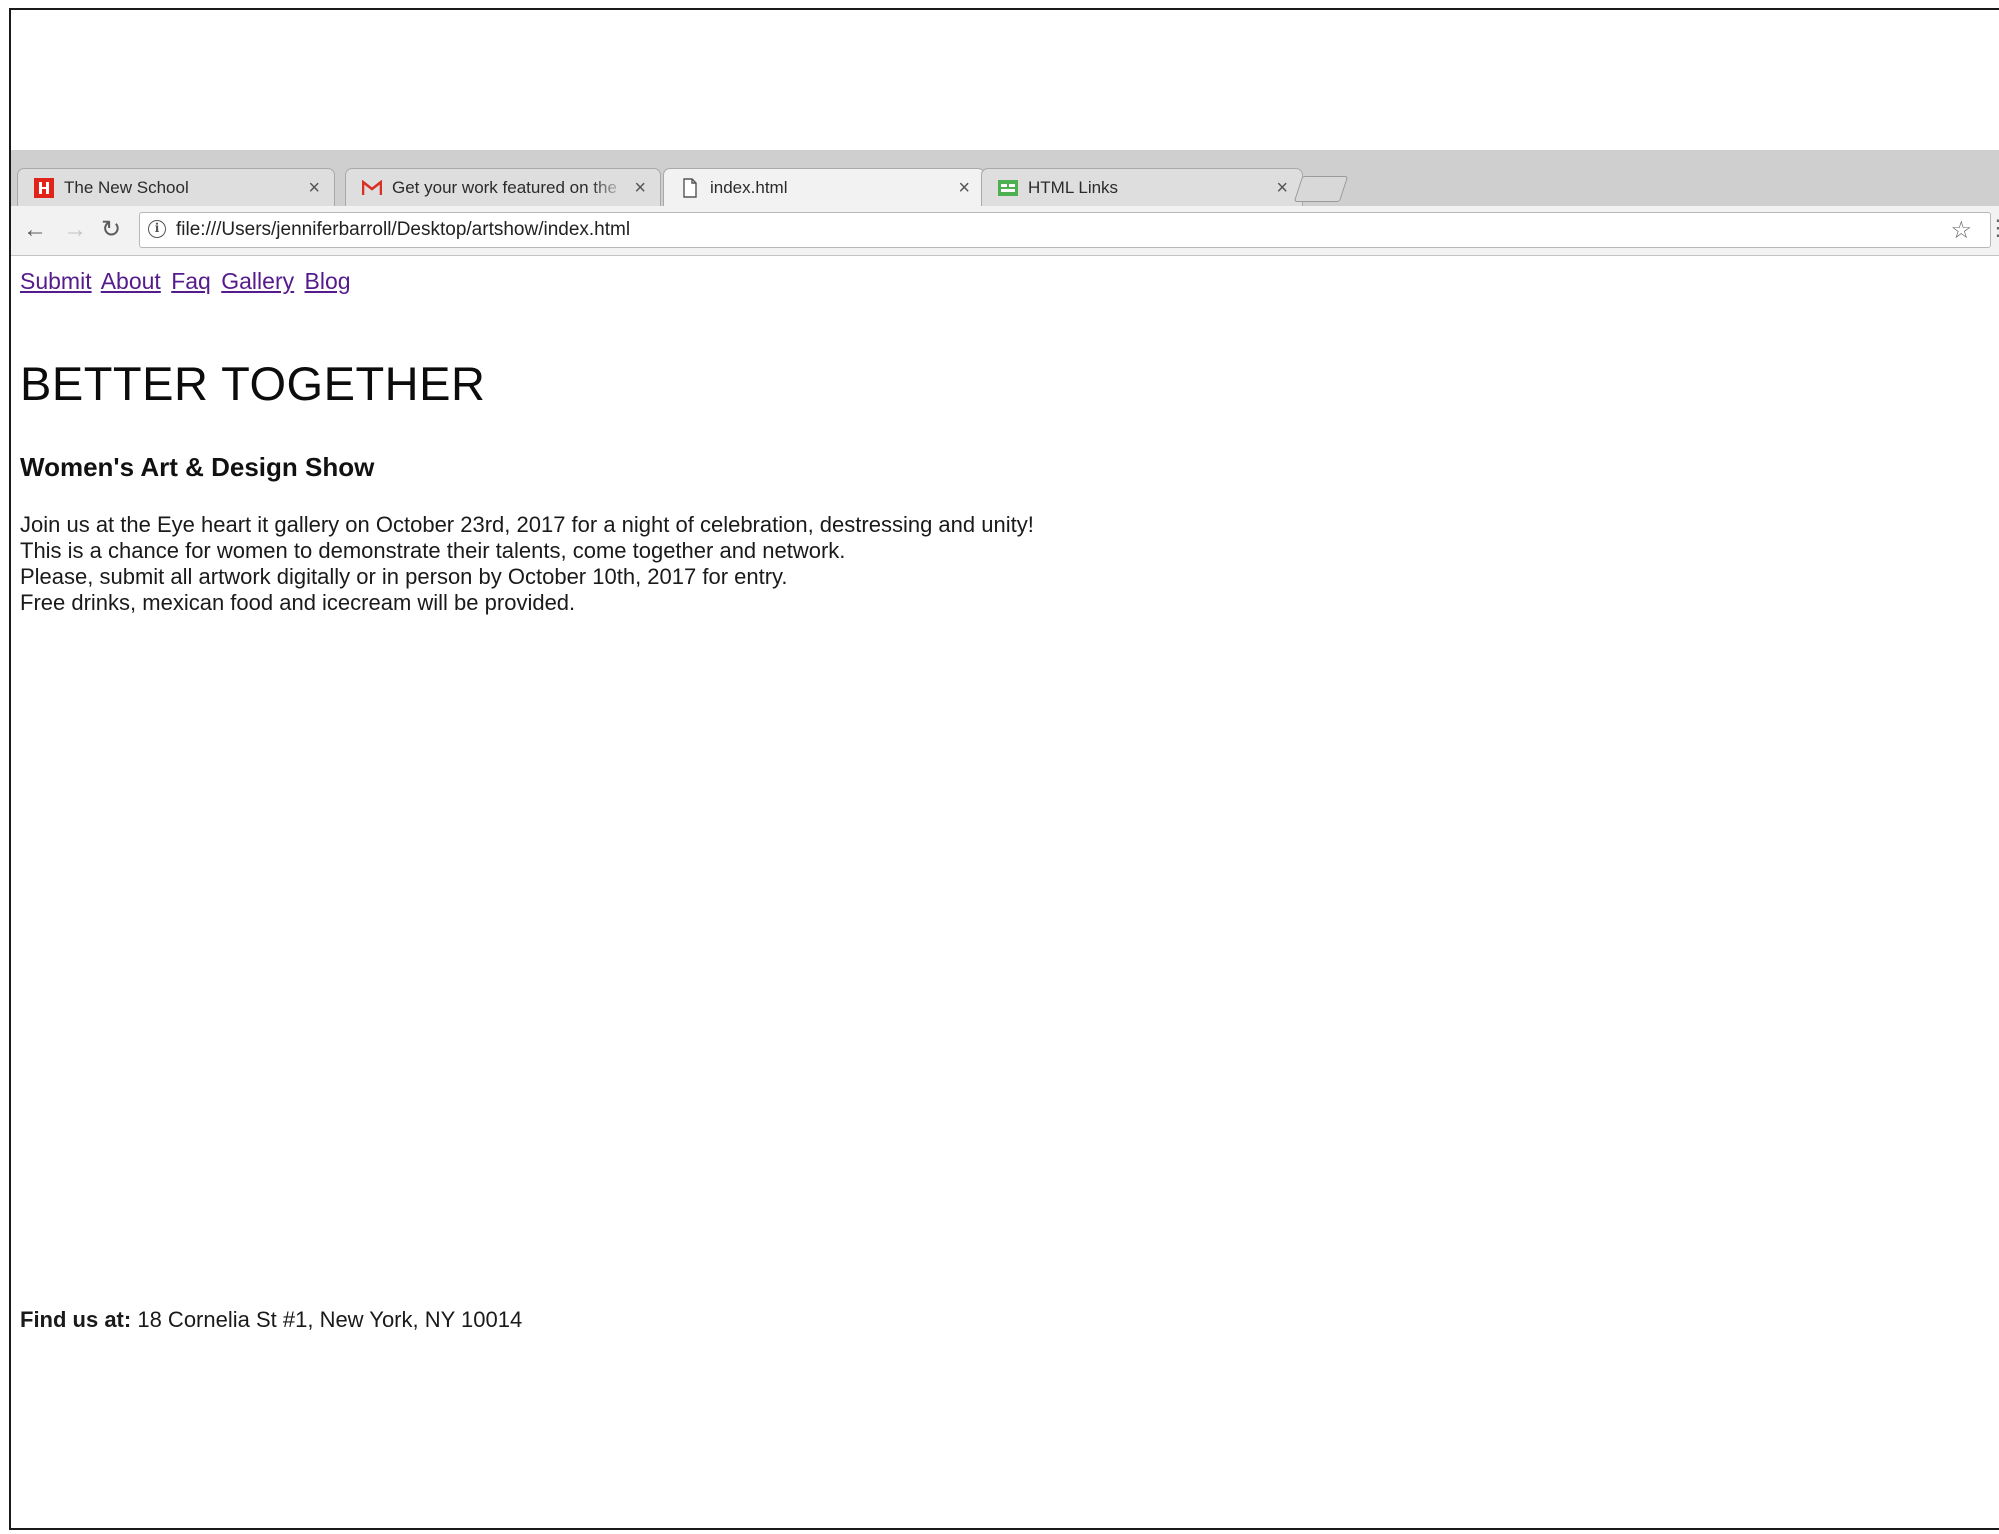 The height and width of the screenshot is (1534, 1999). What do you see at coordinates (56, 281) in the screenshot?
I see `nav-link-submit: Submit` at bounding box center [56, 281].